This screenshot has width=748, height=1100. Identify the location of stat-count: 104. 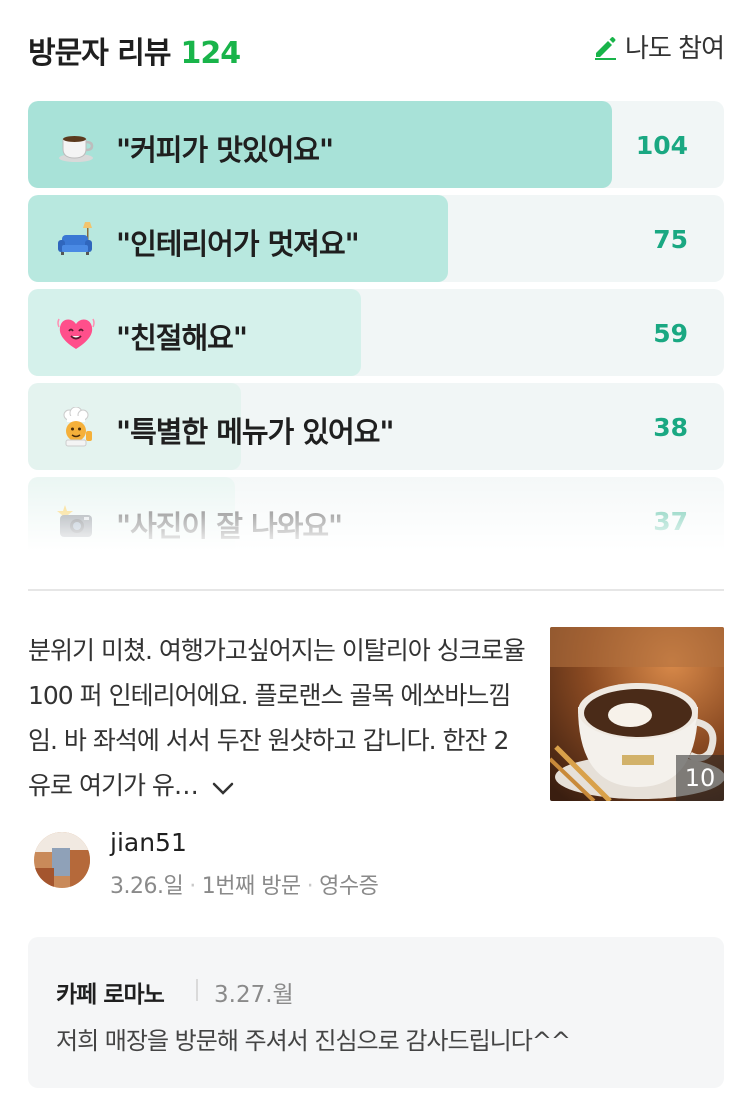
(661, 145).